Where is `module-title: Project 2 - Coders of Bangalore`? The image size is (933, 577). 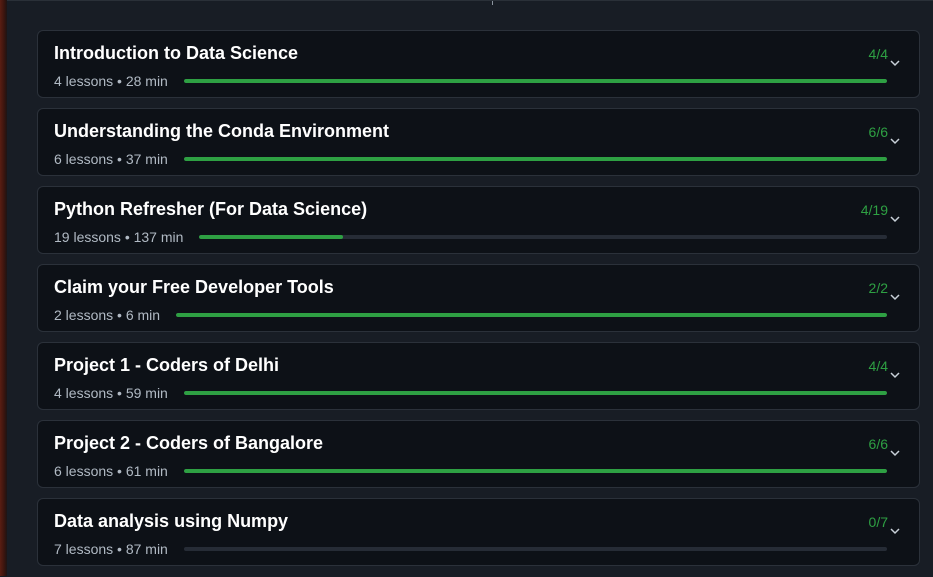
module-title: Project 2 - Coders of Bangalore is located at coordinates (189, 443).